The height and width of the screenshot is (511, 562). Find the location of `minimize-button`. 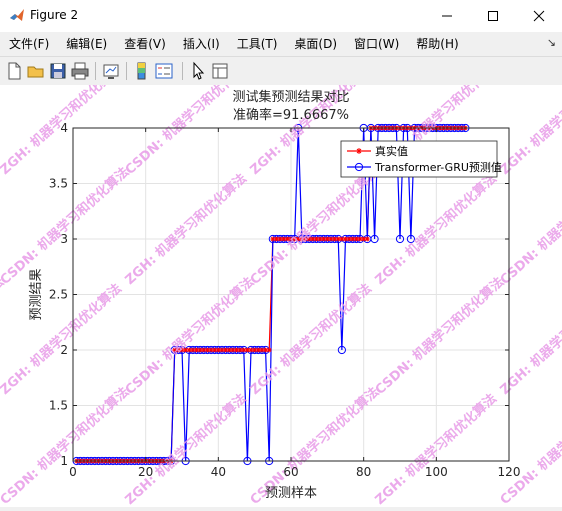

minimize-button is located at coordinates (447, 16).